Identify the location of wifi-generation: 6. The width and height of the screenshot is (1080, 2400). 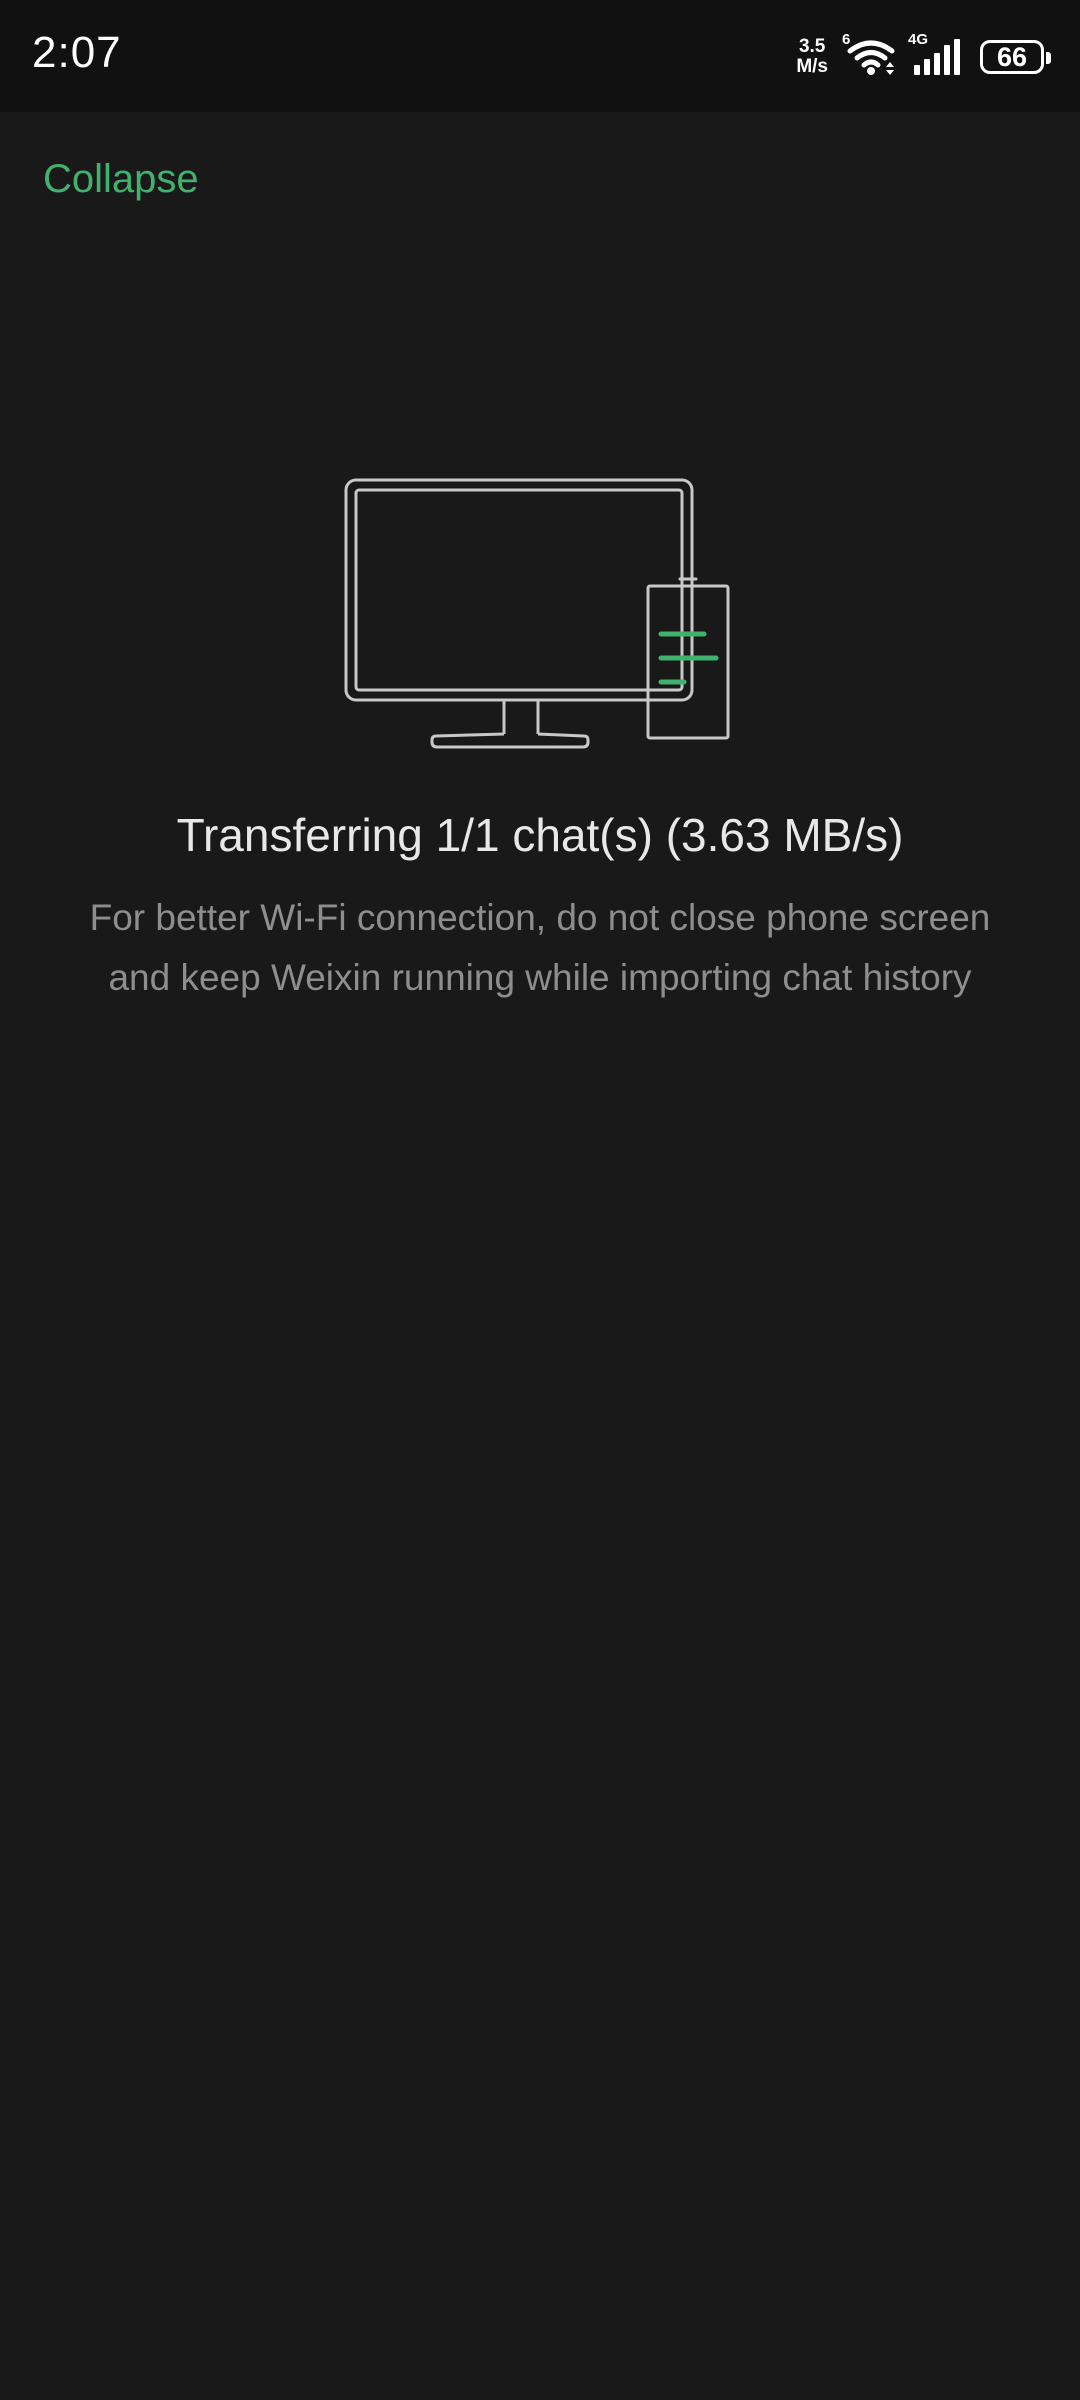
(846, 39).